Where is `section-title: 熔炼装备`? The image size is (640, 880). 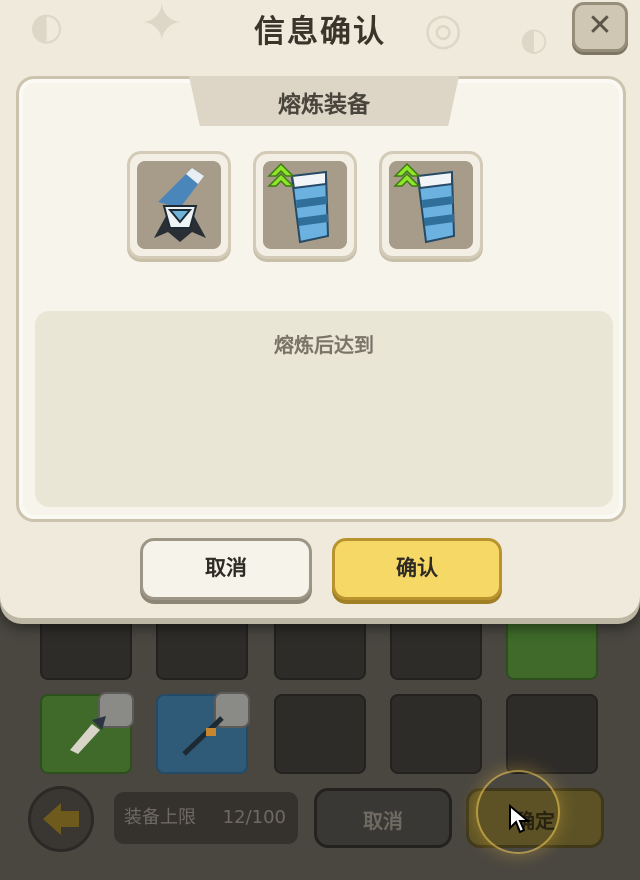
section-title: 熔炼装备 is located at coordinates (324, 105).